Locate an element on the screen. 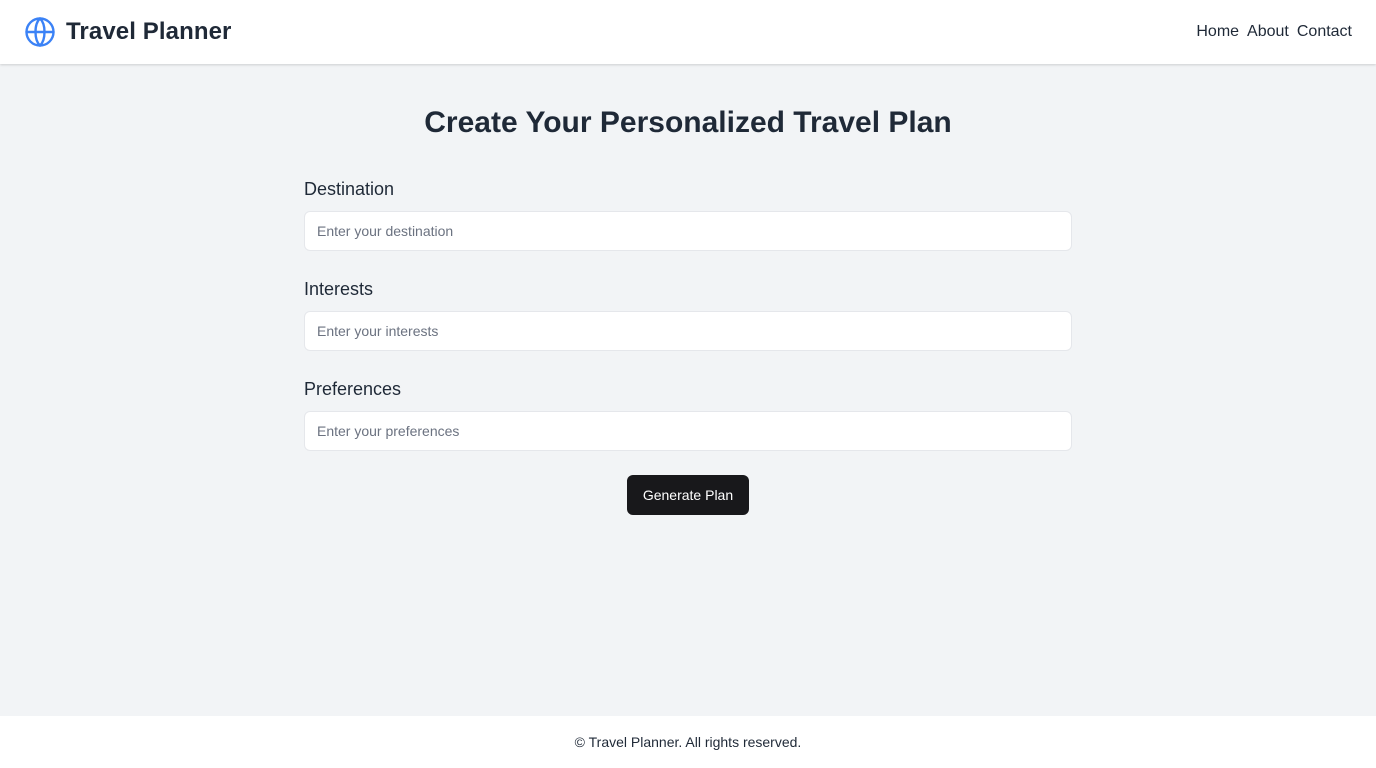 This screenshot has width=1376, height=768. form-actions: Generate Plan is located at coordinates (688, 495).